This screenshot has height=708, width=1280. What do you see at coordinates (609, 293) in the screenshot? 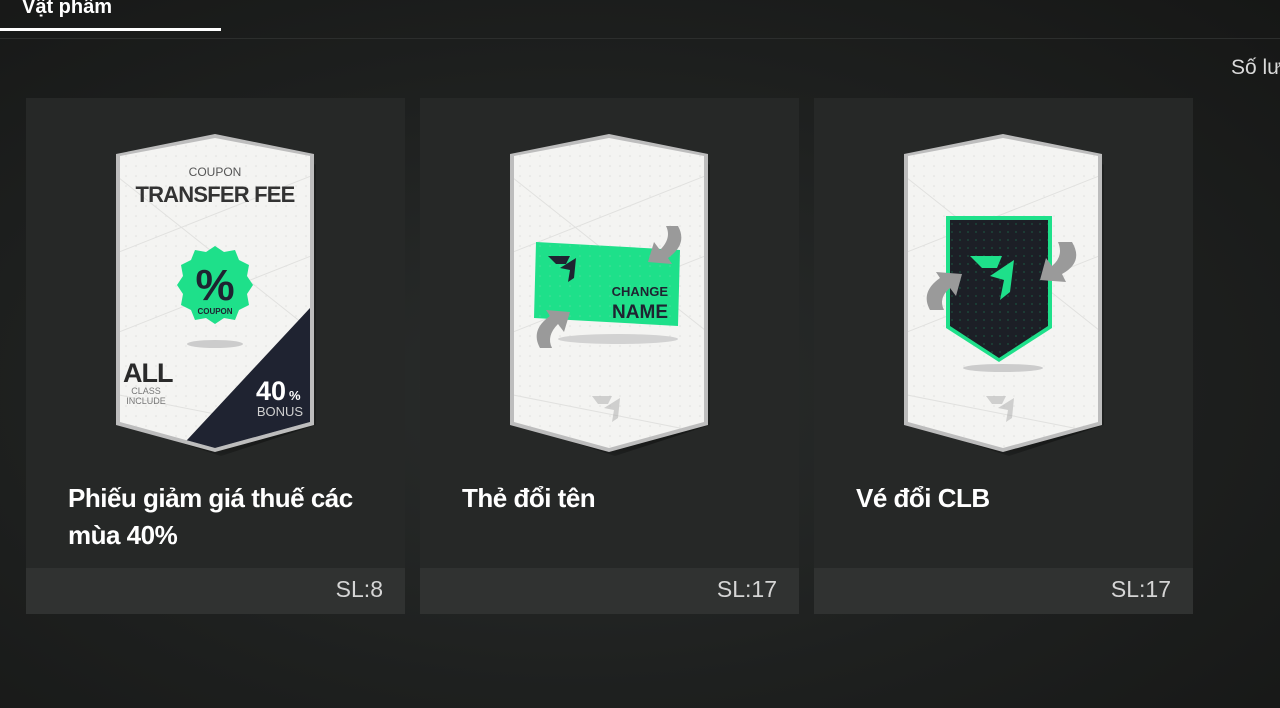
I see `change-name-card-icon: CHANGE NAME` at bounding box center [609, 293].